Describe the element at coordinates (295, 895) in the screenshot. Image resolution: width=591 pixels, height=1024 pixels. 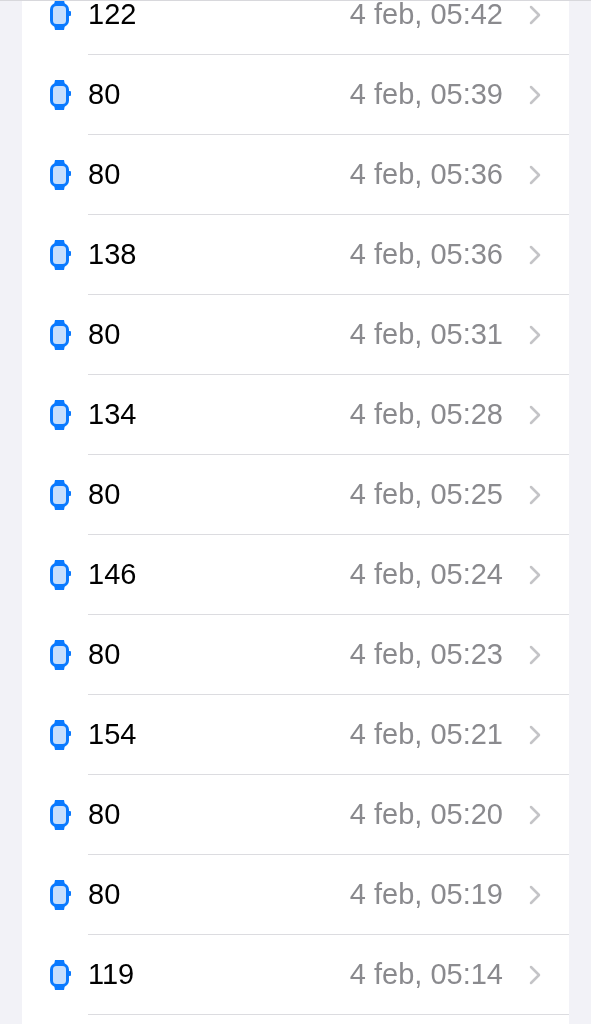
I see `reading-row: 80 4 feb, 05:19` at that location.